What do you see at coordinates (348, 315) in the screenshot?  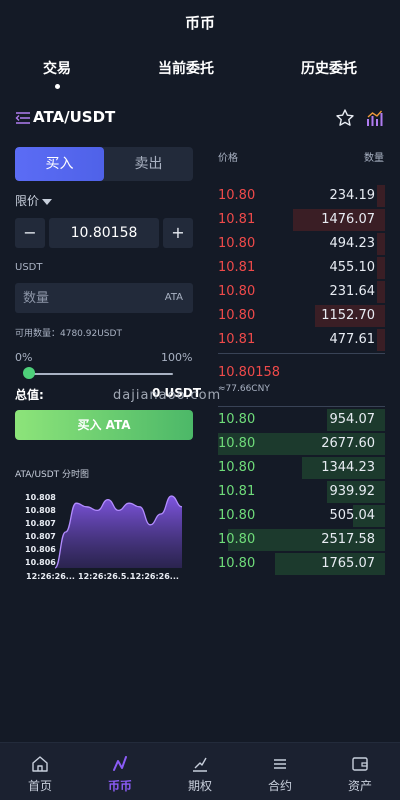 I see `ask-qty: 1152.70` at bounding box center [348, 315].